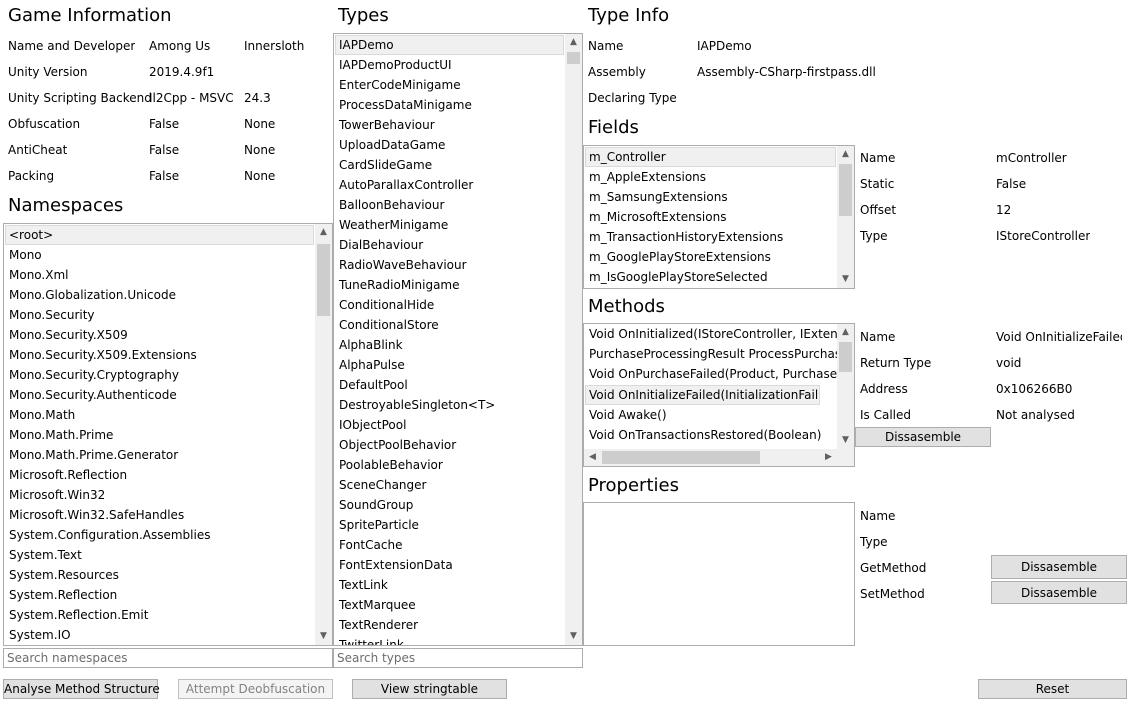 This screenshot has height=710, width=1127. I want to click on list-item: TuneRadioMinigame, so click(458, 285).